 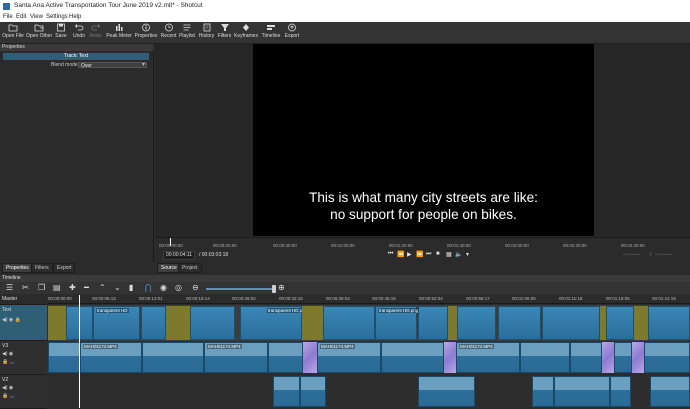 I want to click on playlist-button: Playlist, so click(x=187, y=32).